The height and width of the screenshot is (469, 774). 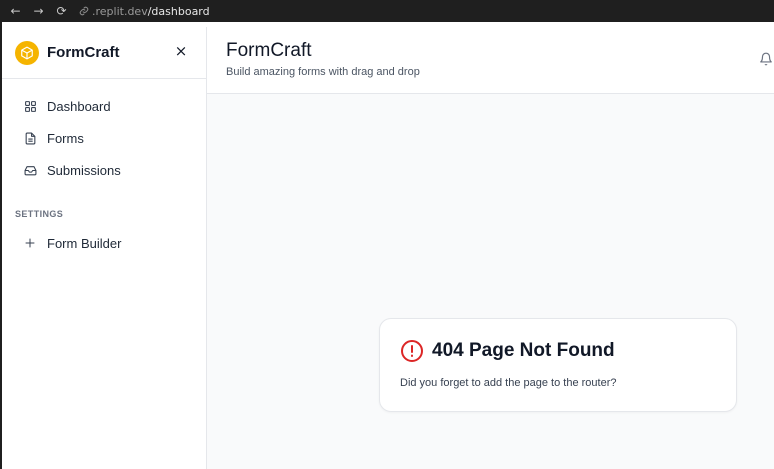 What do you see at coordinates (269, 50) in the screenshot?
I see `page-title: FormCraft` at bounding box center [269, 50].